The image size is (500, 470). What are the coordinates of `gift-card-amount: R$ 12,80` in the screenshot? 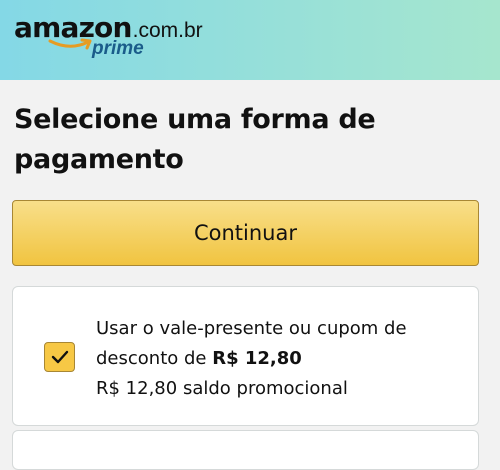 It's located at (257, 358).